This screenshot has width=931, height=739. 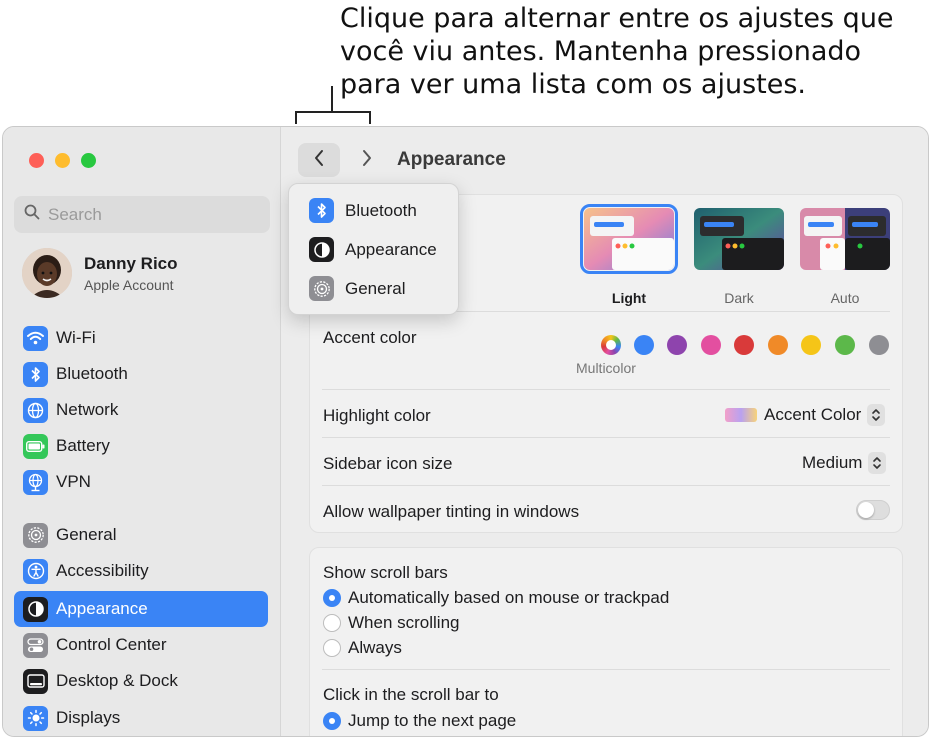 I want to click on highlight-color-popup: Accent Color, so click(x=805, y=415).